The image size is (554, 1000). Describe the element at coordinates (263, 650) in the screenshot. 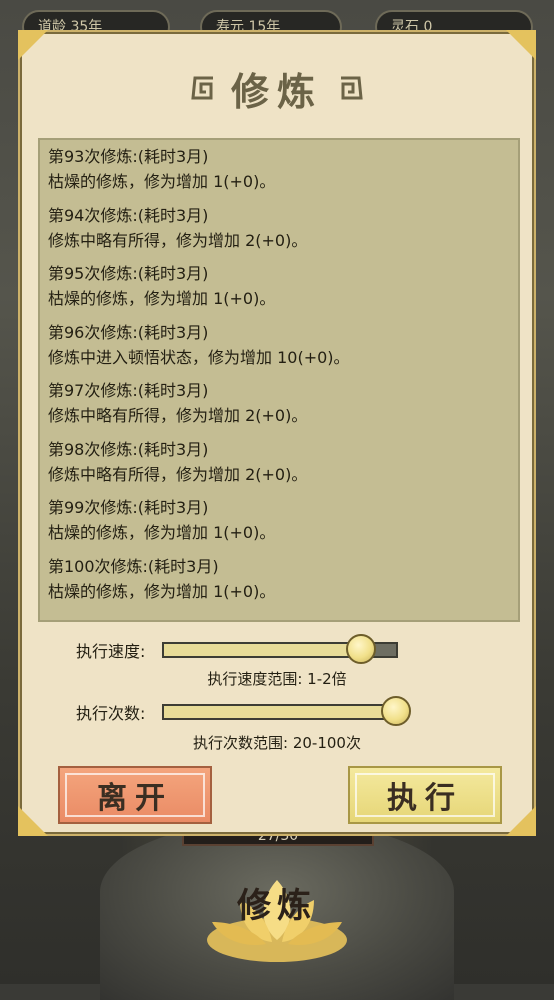

I see `speed-slider-fill` at that location.